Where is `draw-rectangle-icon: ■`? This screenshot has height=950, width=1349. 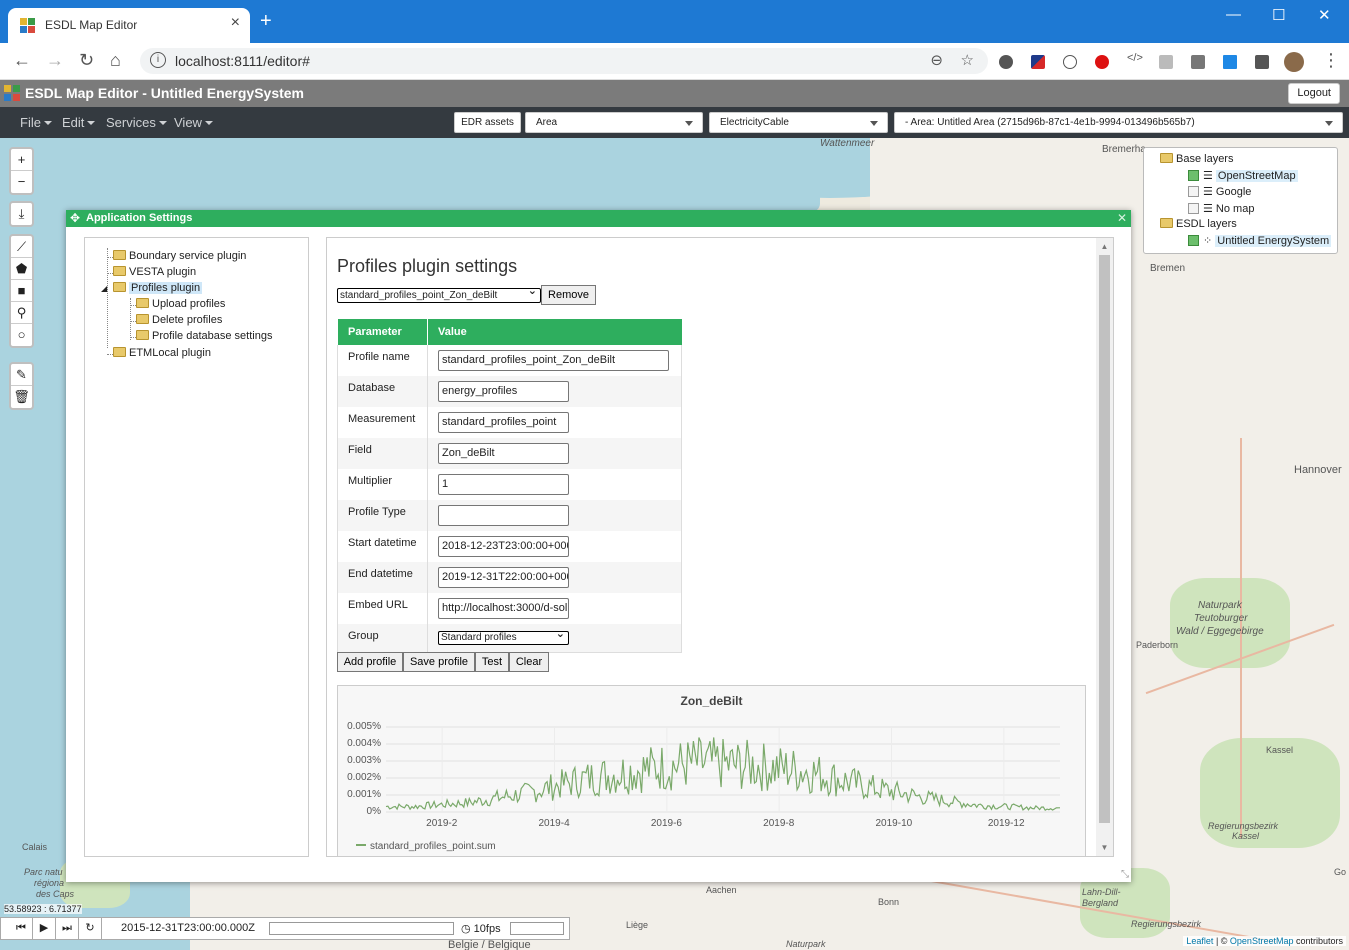 draw-rectangle-icon: ■ is located at coordinates (21, 291).